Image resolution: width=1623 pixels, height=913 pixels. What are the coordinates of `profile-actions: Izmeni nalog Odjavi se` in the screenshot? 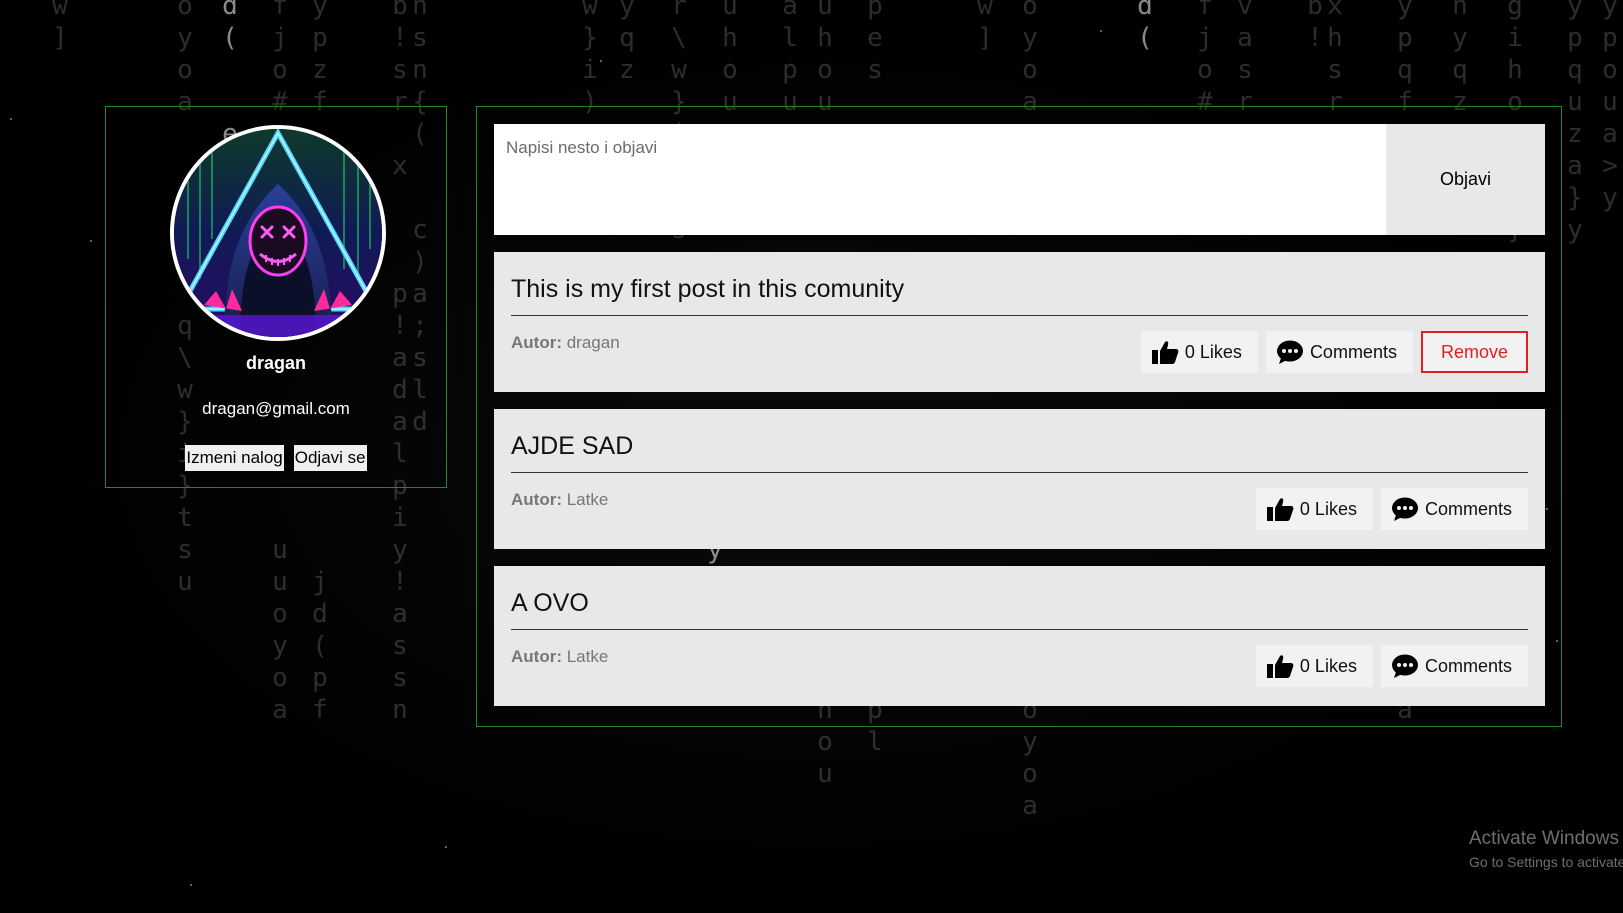 It's located at (276, 458).